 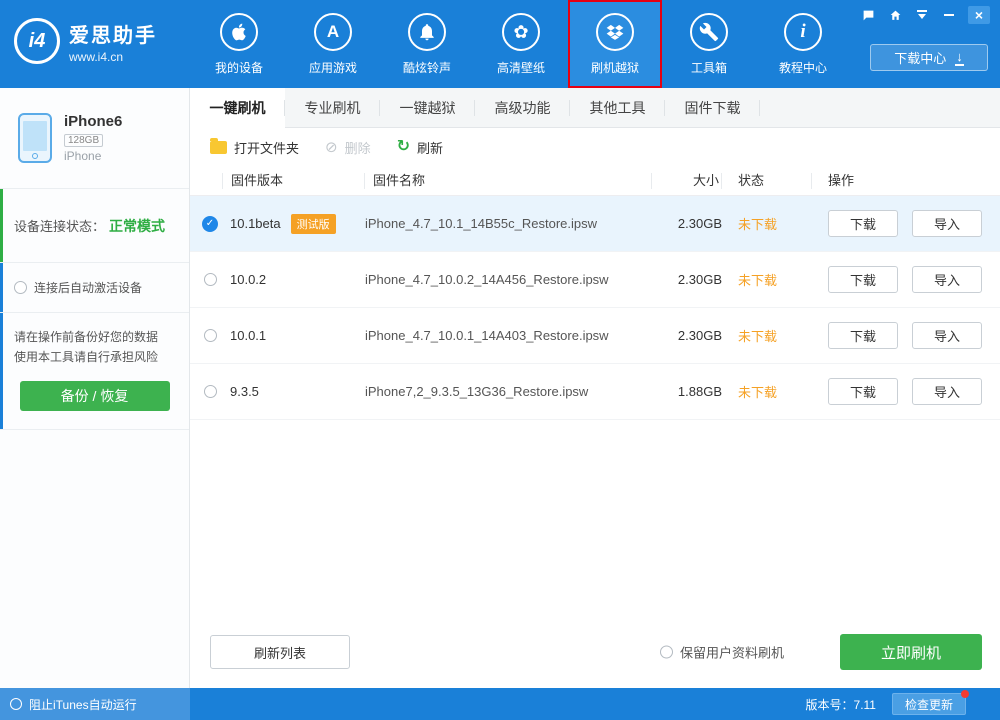 I want to click on nav-label: 刷机越狱, so click(x=614, y=67).